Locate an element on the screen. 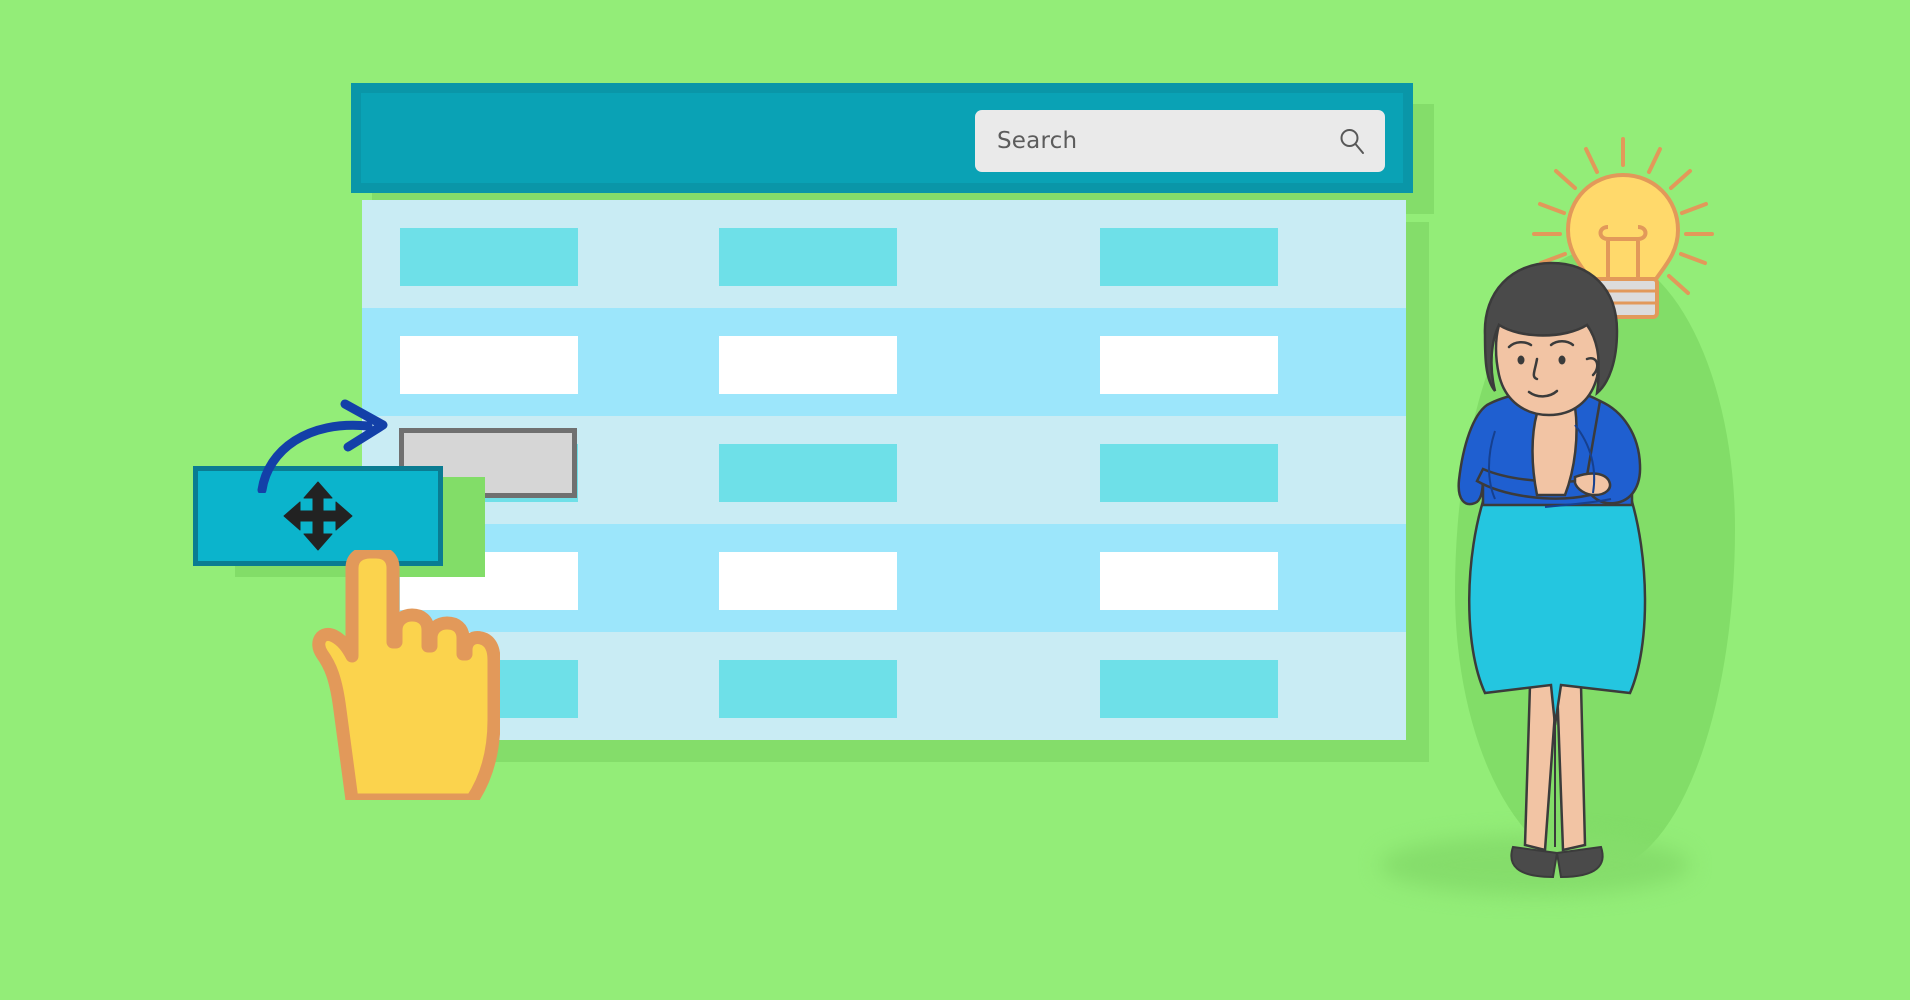 This screenshot has height=1000, width=1910. woman-ground-shadow is located at coordinates (1535, 865).